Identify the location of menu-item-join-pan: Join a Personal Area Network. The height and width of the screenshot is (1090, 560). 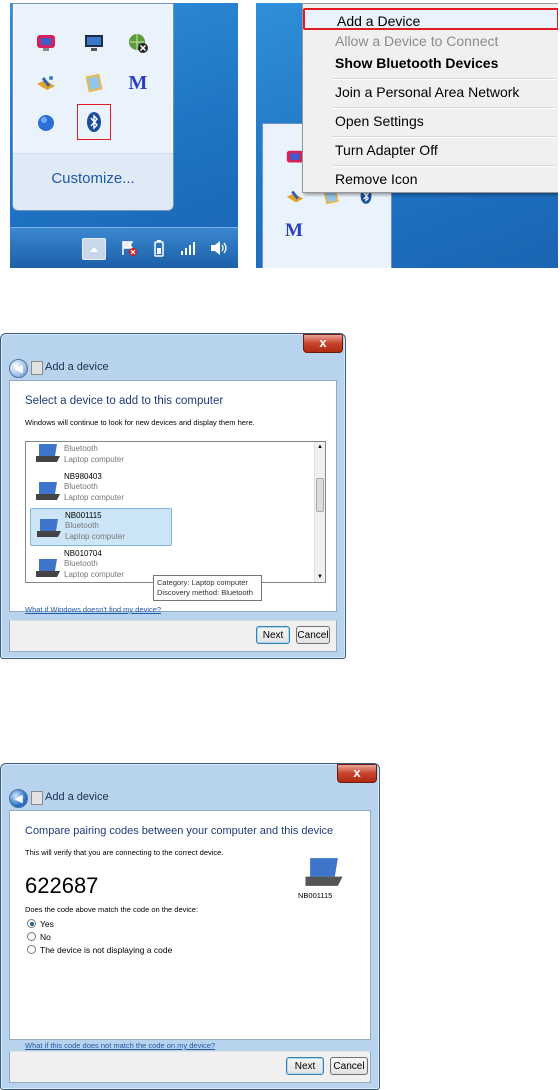
(430, 92).